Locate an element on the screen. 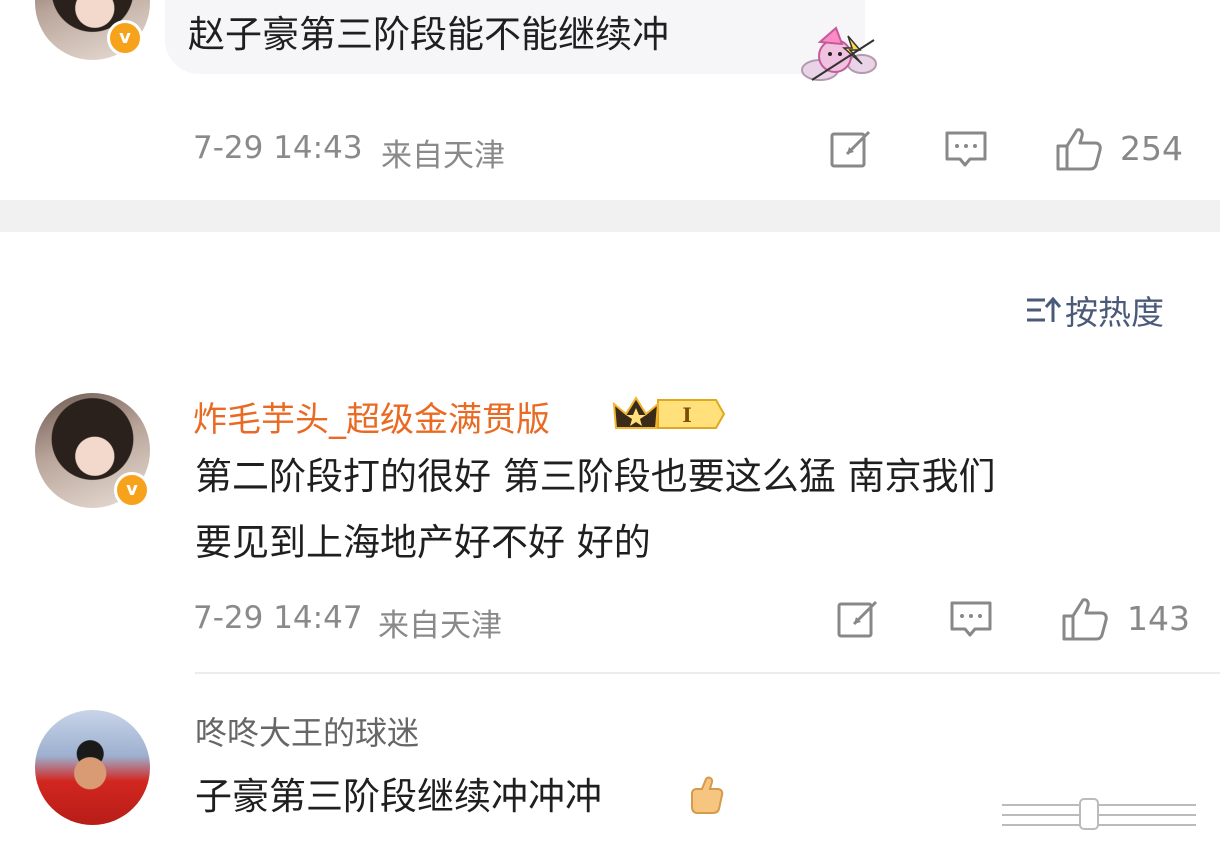 This screenshot has width=1220, height=849. sort-button: 按热度 is located at coordinates (1094, 310).